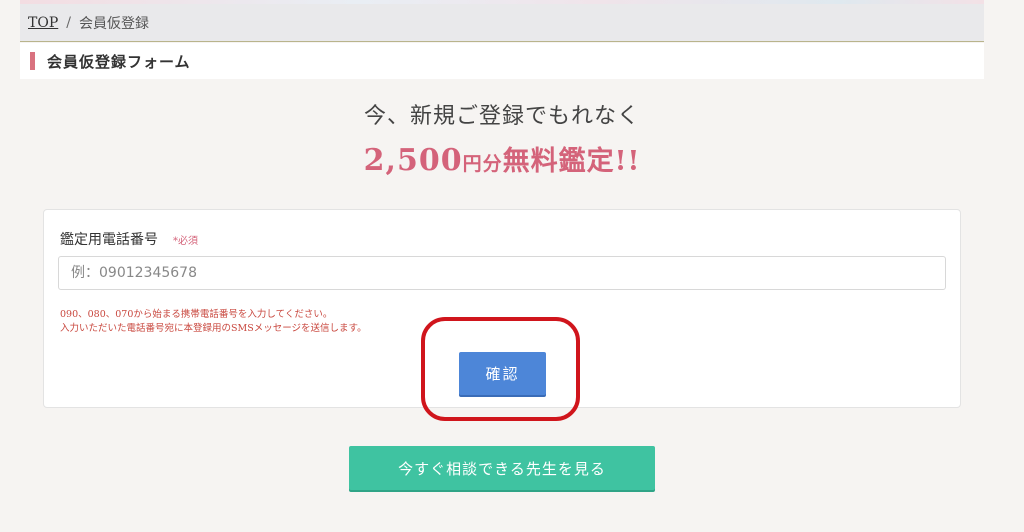 The image size is (1024, 532). Describe the element at coordinates (502, 273) in the screenshot. I see `phone-number-input` at that location.